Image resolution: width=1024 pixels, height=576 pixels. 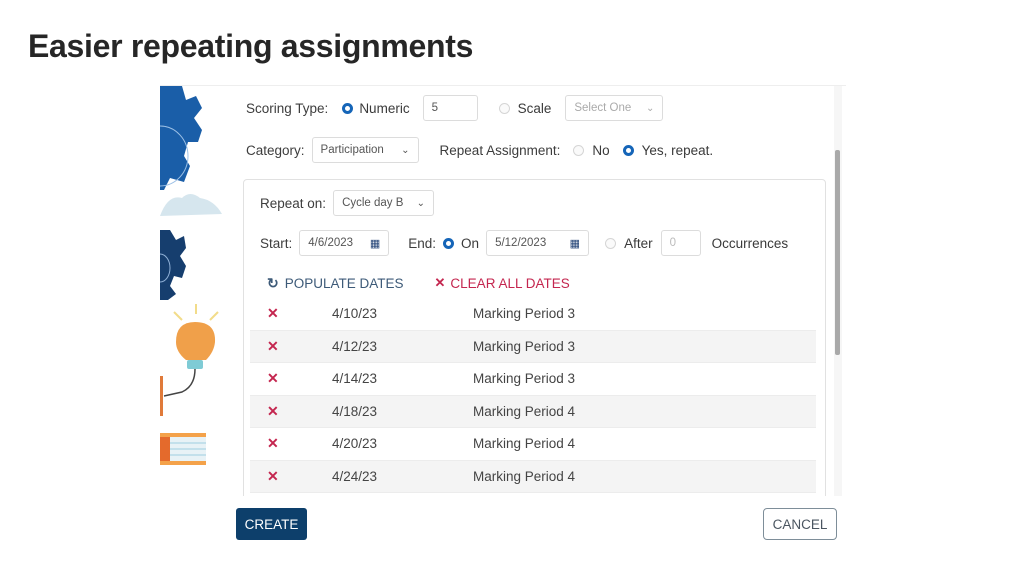 I want to click on lightbulb-icon, so click(x=189, y=360).